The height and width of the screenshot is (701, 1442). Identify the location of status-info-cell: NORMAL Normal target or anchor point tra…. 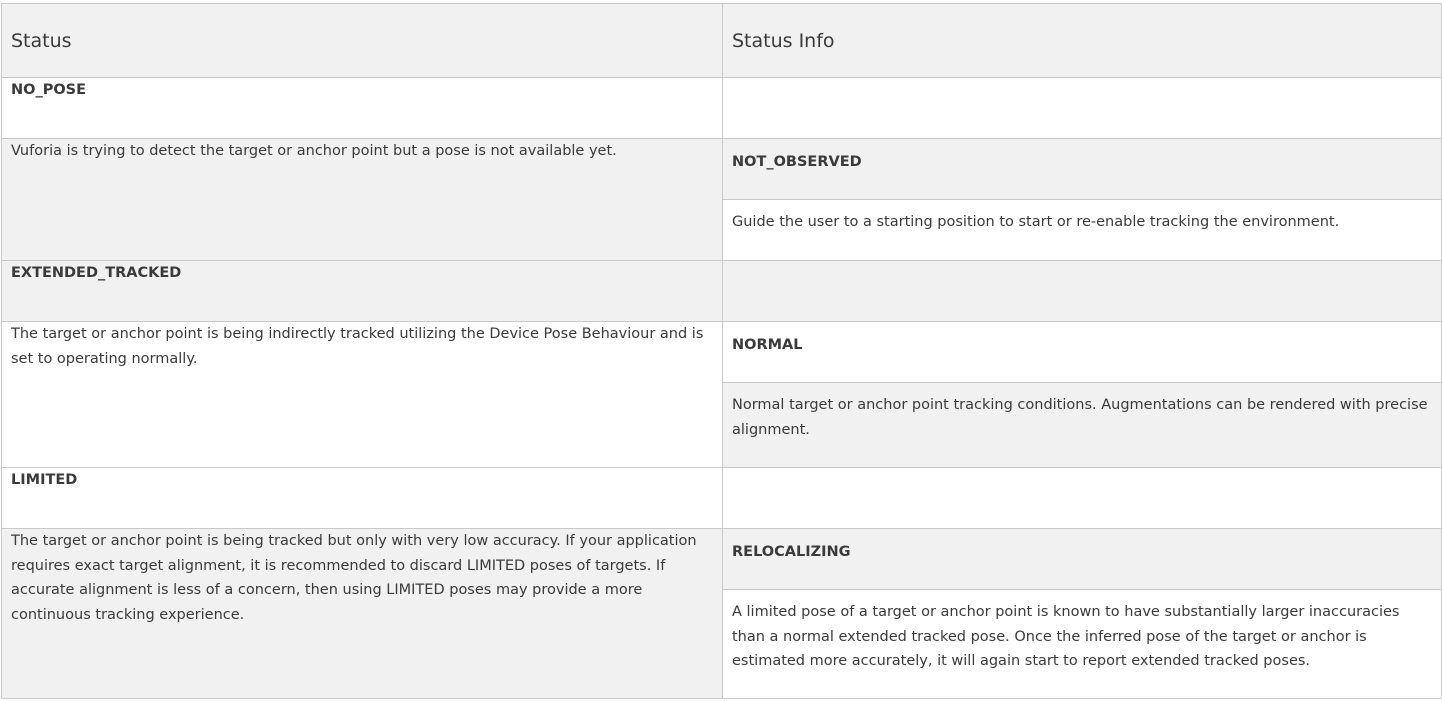
(1082, 394).